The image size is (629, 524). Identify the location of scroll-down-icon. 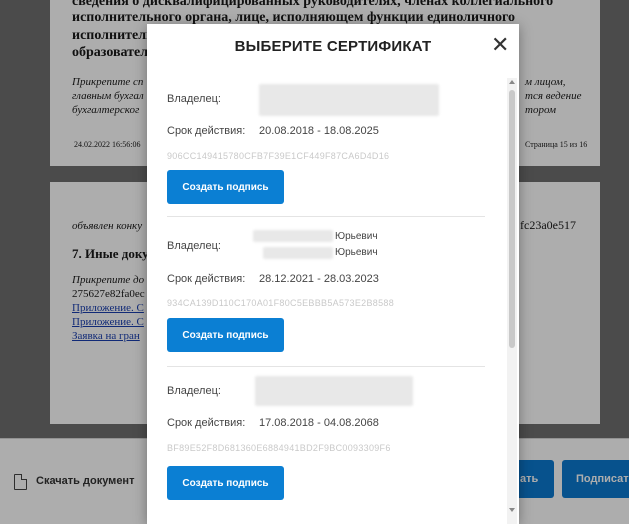
(512, 510).